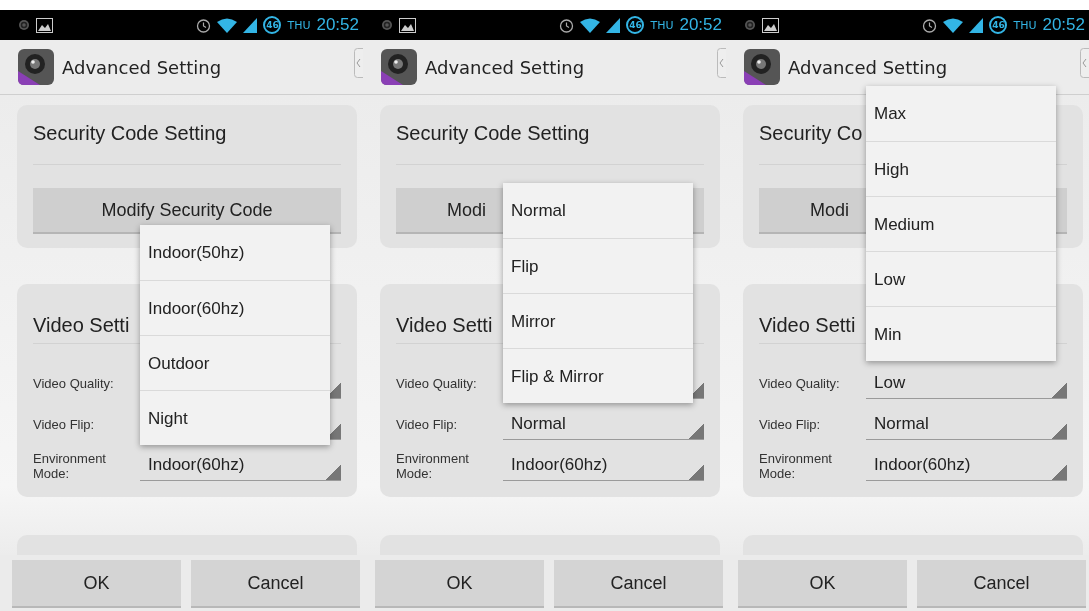 This screenshot has width=1089, height=611. What do you see at coordinates (961, 333) in the screenshot?
I see `menu-option: Min` at bounding box center [961, 333].